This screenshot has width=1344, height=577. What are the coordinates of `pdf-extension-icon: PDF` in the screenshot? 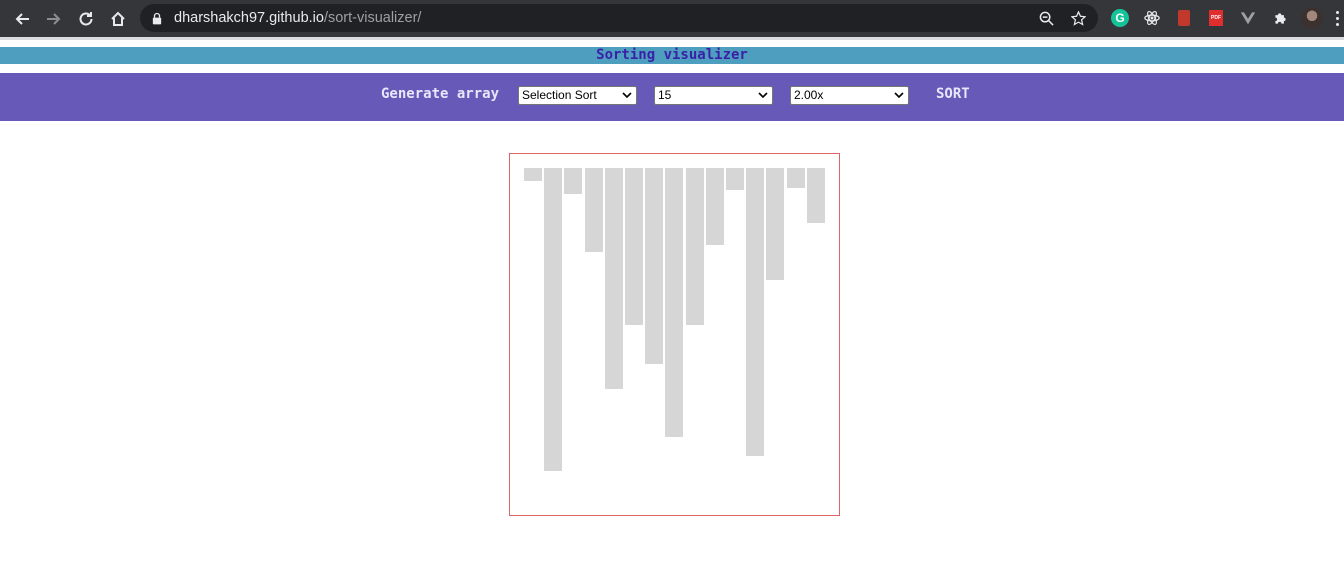 It's located at (1216, 18).